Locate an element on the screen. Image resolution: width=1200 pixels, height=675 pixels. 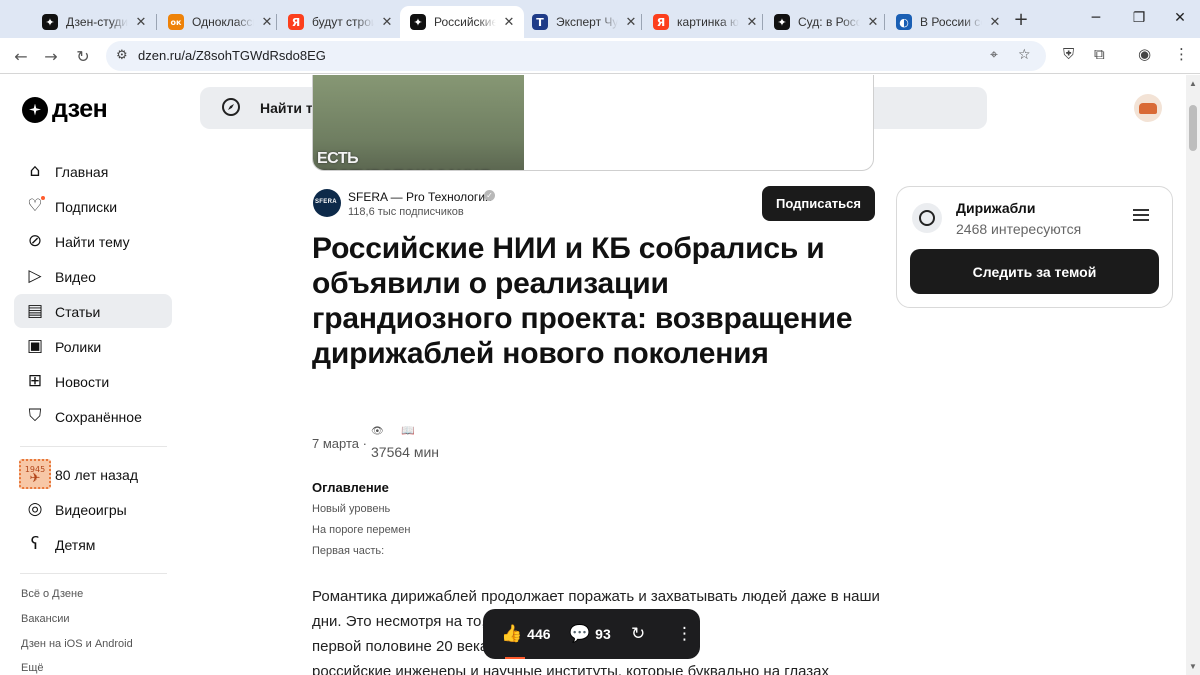
shorts-icon: ▣ is located at coordinates (35, 346).